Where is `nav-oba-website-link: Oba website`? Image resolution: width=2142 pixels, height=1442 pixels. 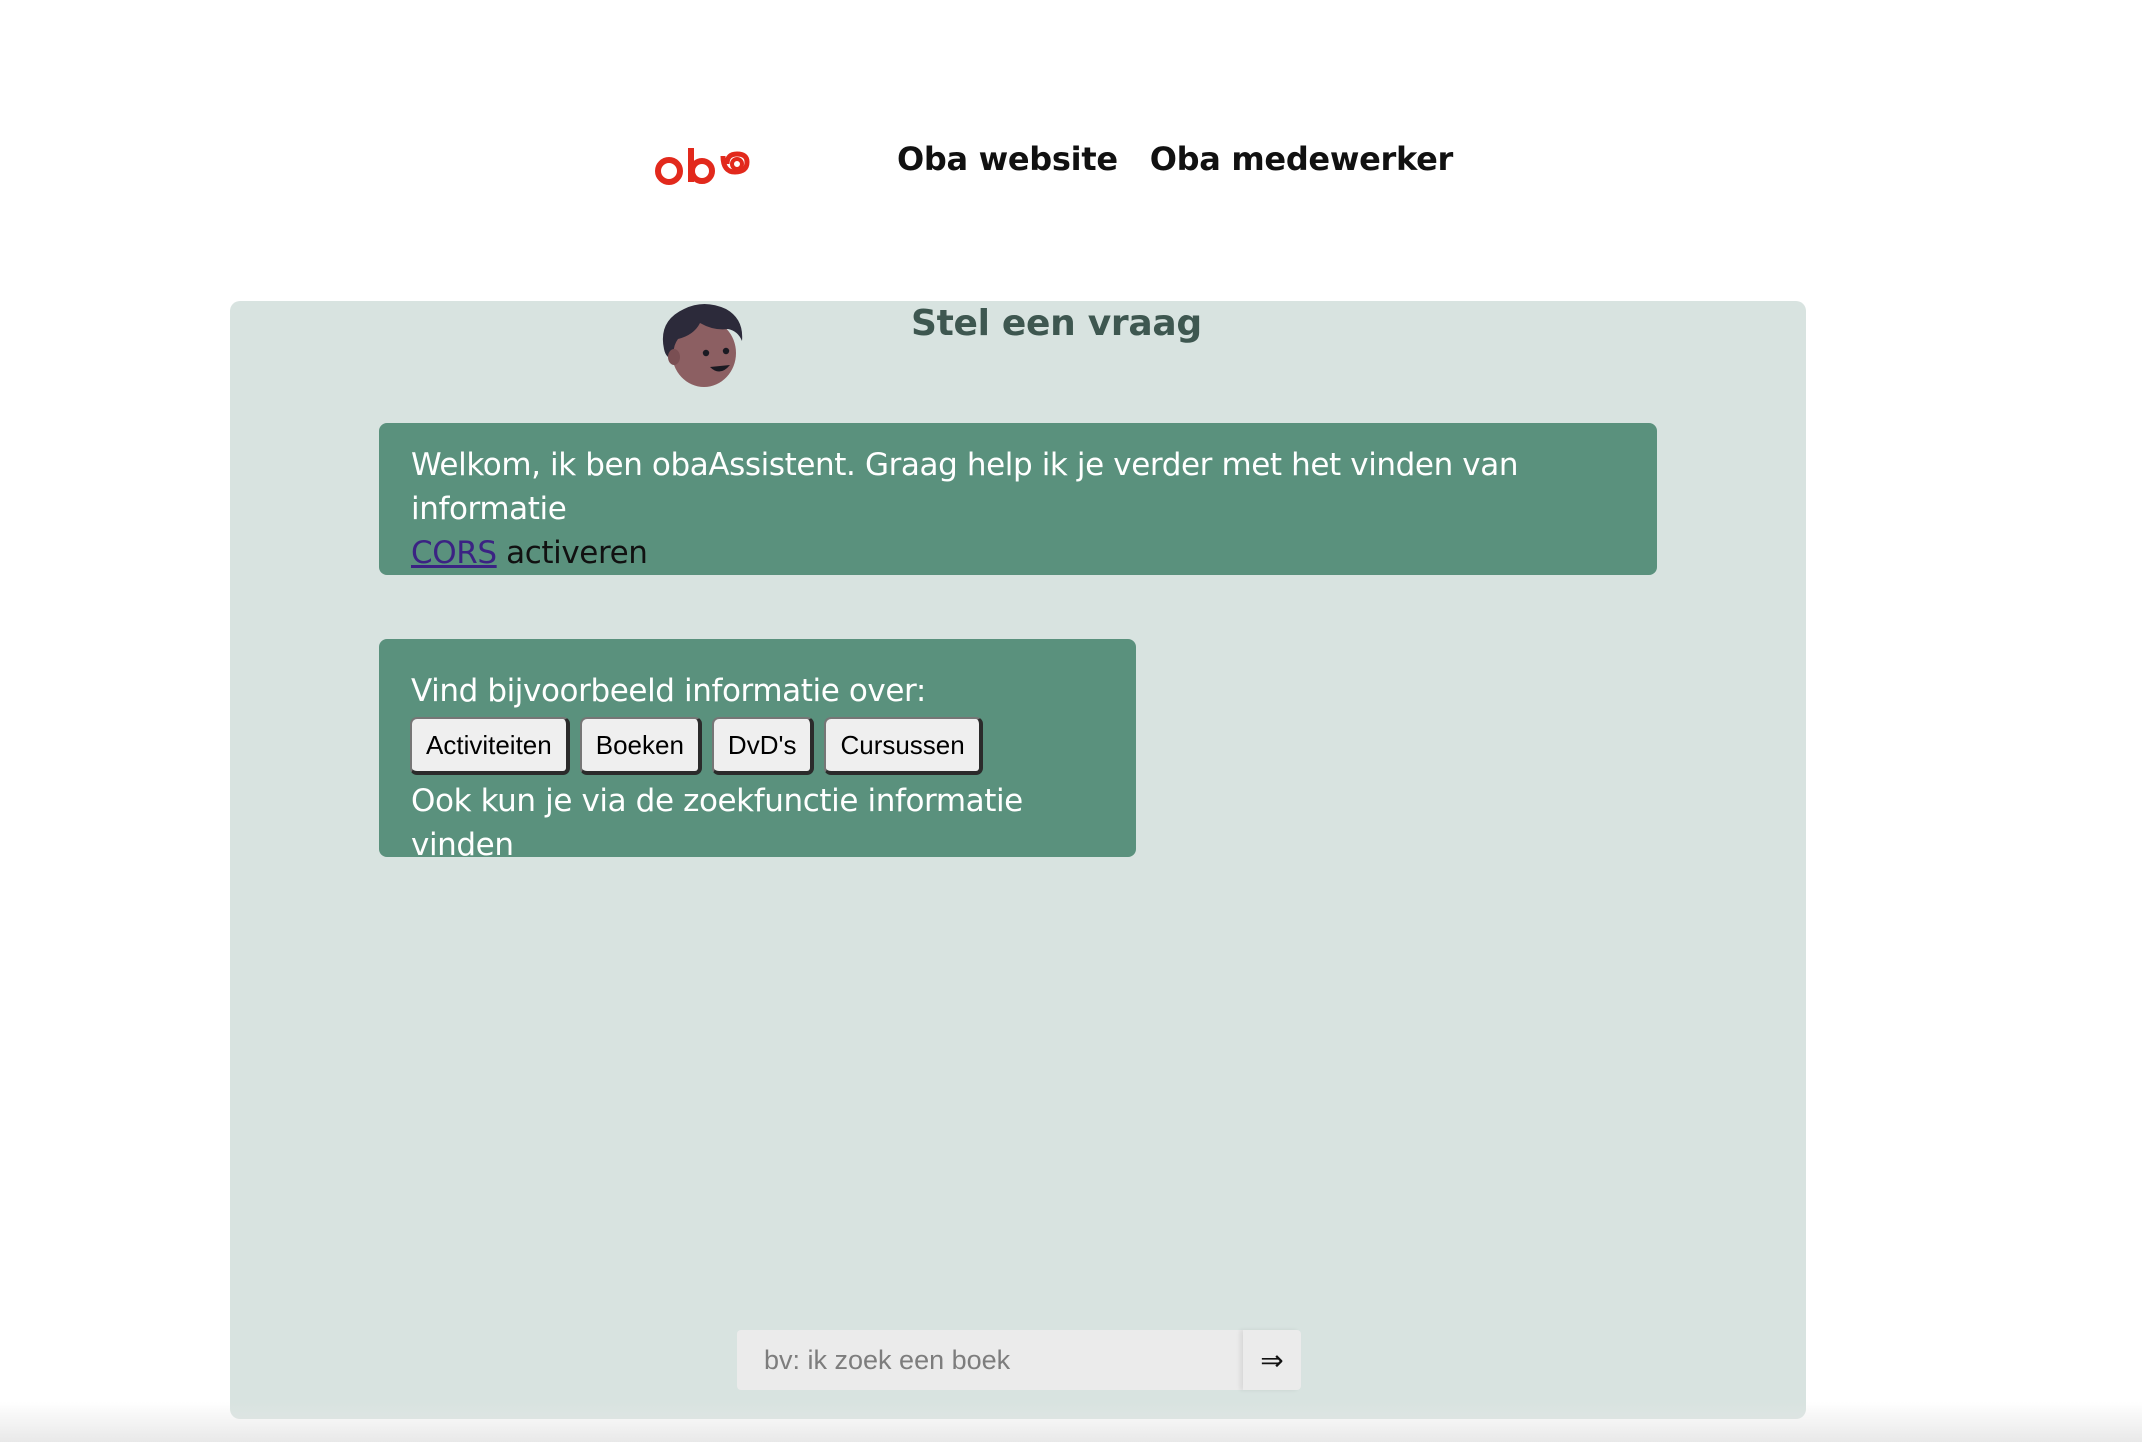 nav-oba-website-link: Oba website is located at coordinates (1007, 159).